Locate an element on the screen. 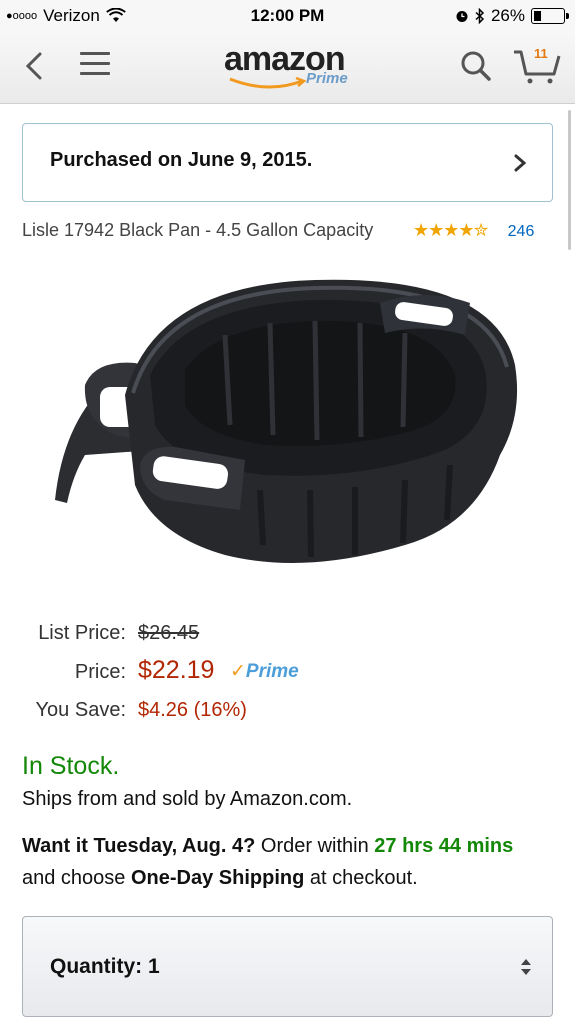 The image size is (575, 1022). list-price-row: List Price: $26.45 is located at coordinates (287, 630).